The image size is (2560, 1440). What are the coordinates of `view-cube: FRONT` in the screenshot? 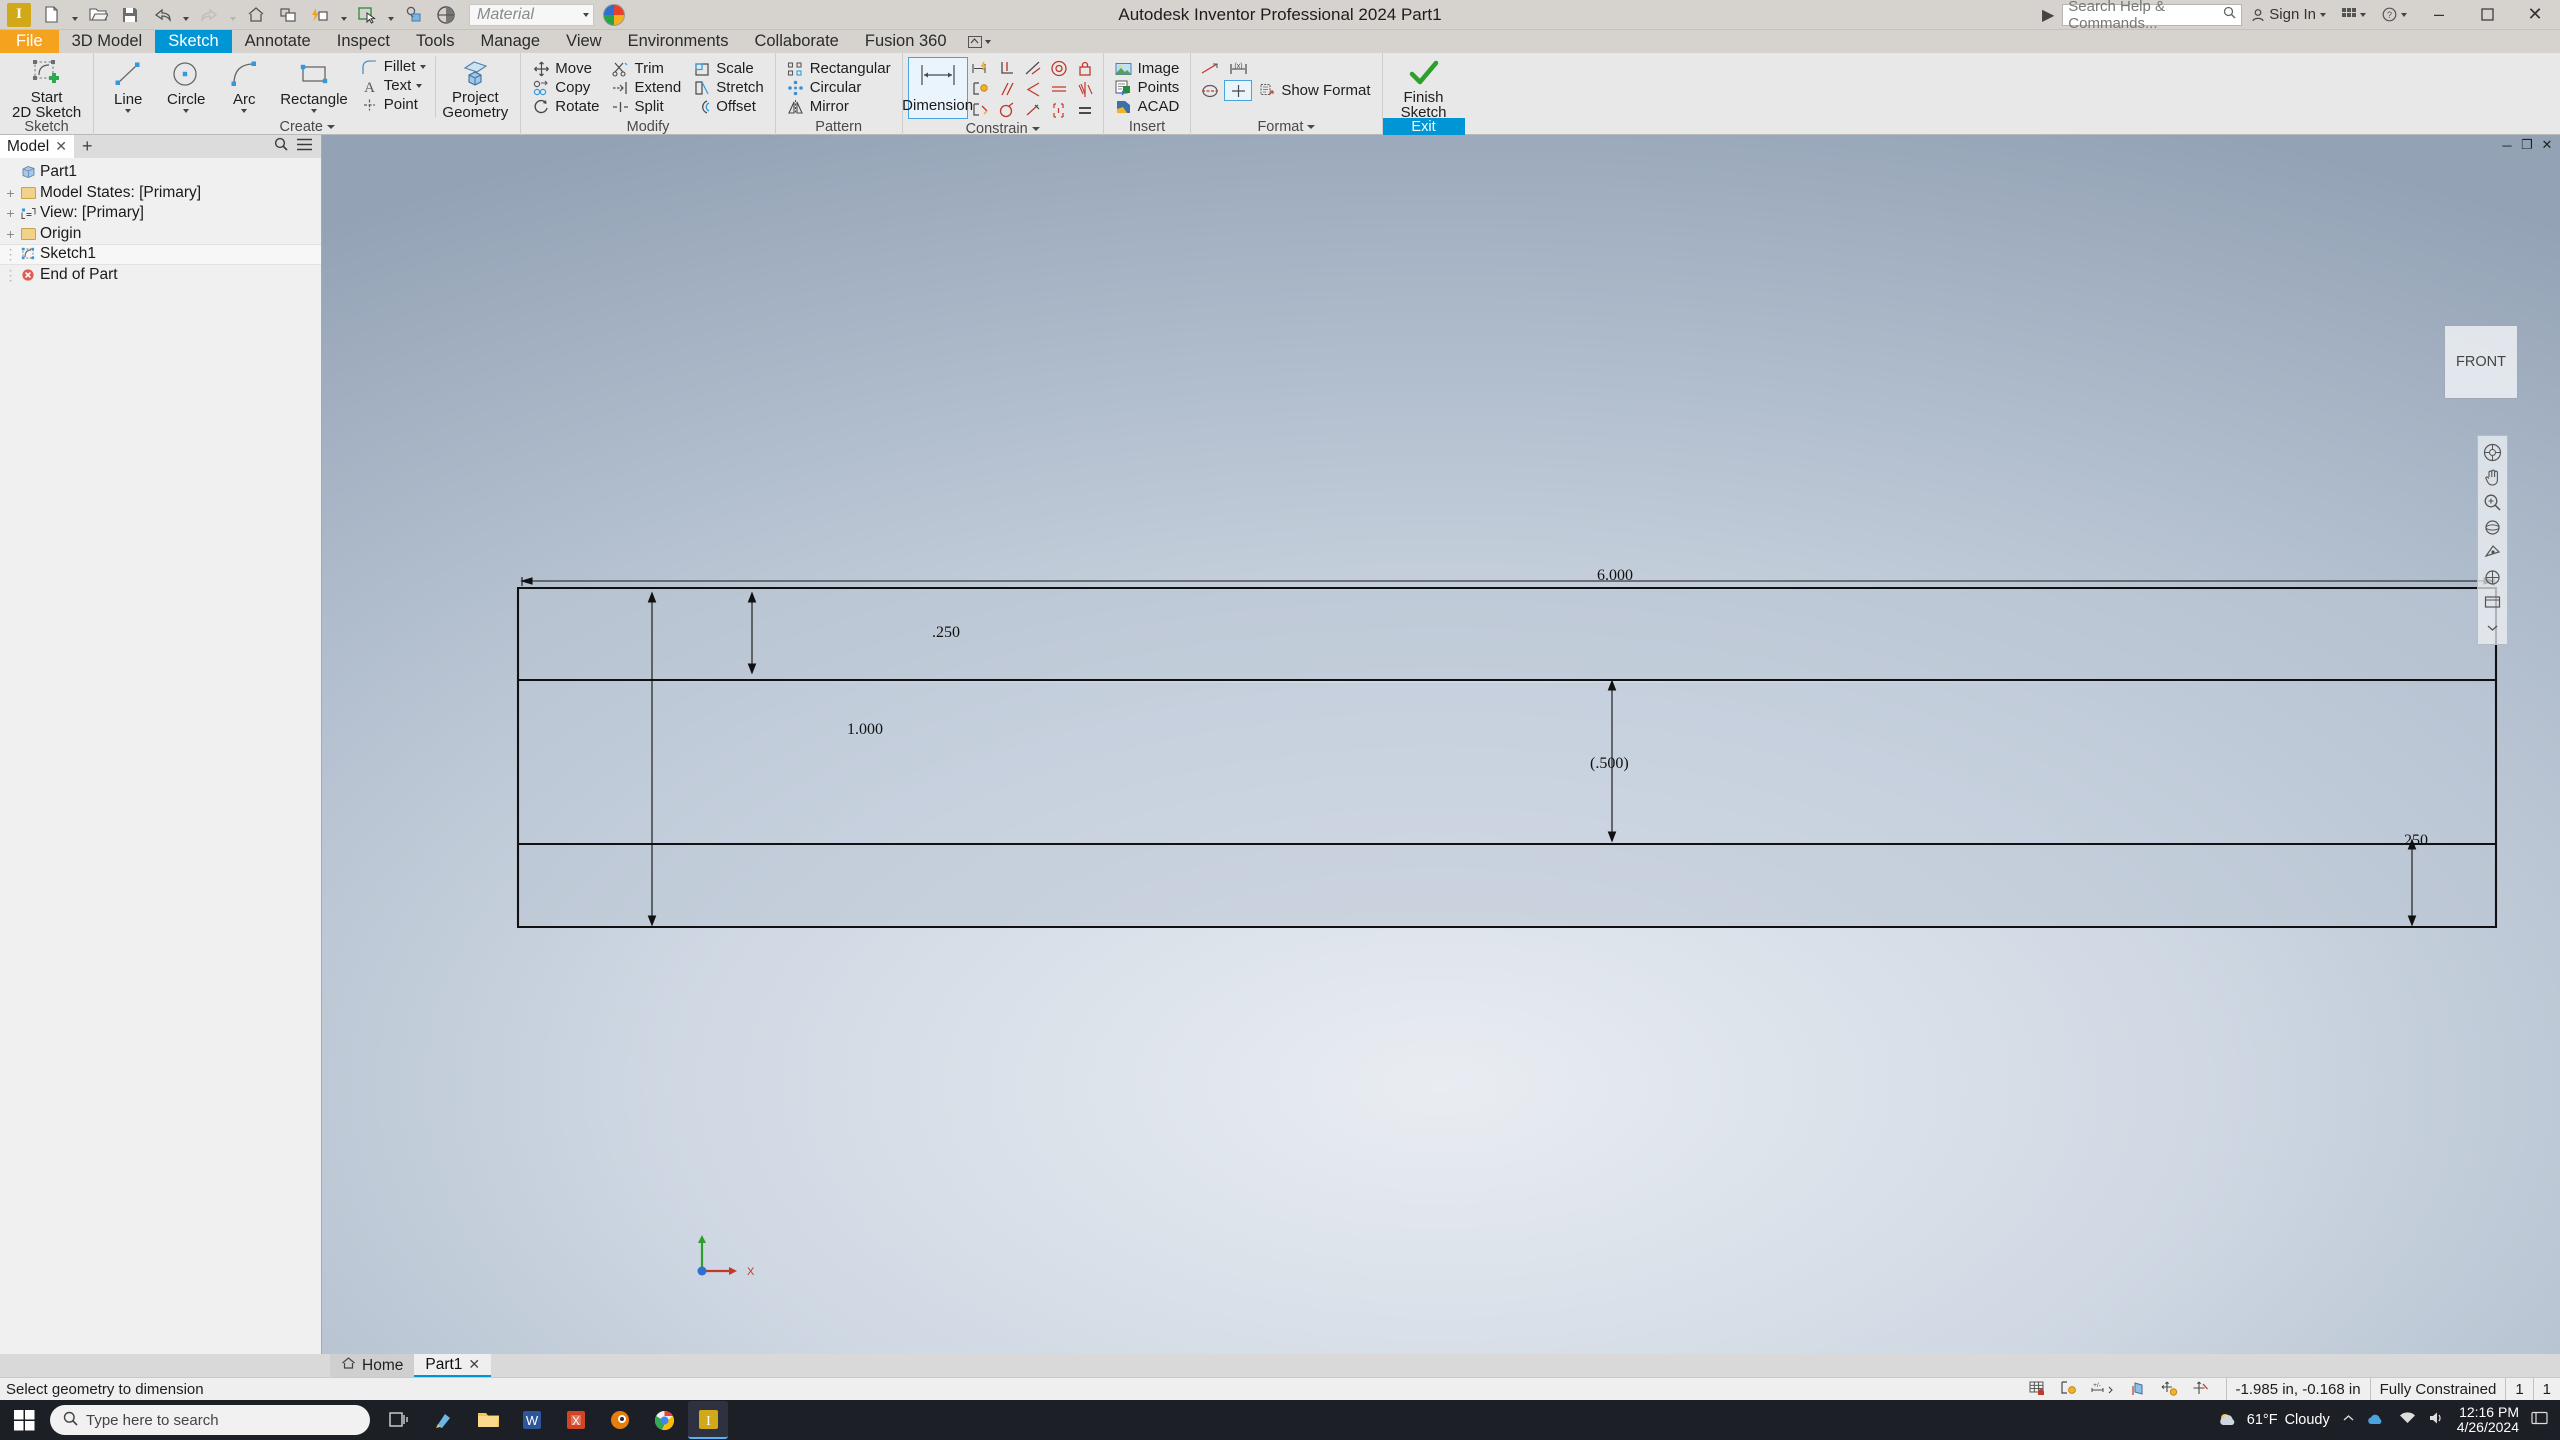 It's located at (2481, 362).